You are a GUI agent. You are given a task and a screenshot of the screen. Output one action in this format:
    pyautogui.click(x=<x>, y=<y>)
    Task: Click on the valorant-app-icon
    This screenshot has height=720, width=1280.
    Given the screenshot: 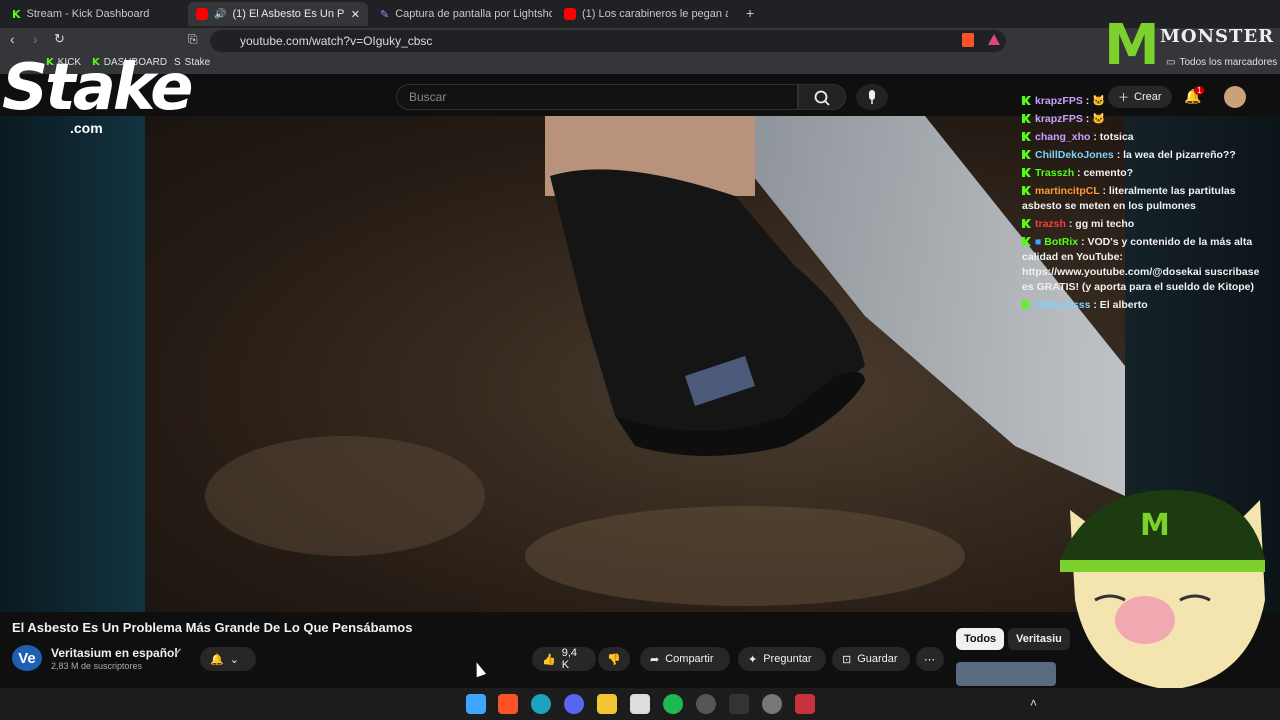 What is the action you would take?
    pyautogui.click(x=805, y=704)
    